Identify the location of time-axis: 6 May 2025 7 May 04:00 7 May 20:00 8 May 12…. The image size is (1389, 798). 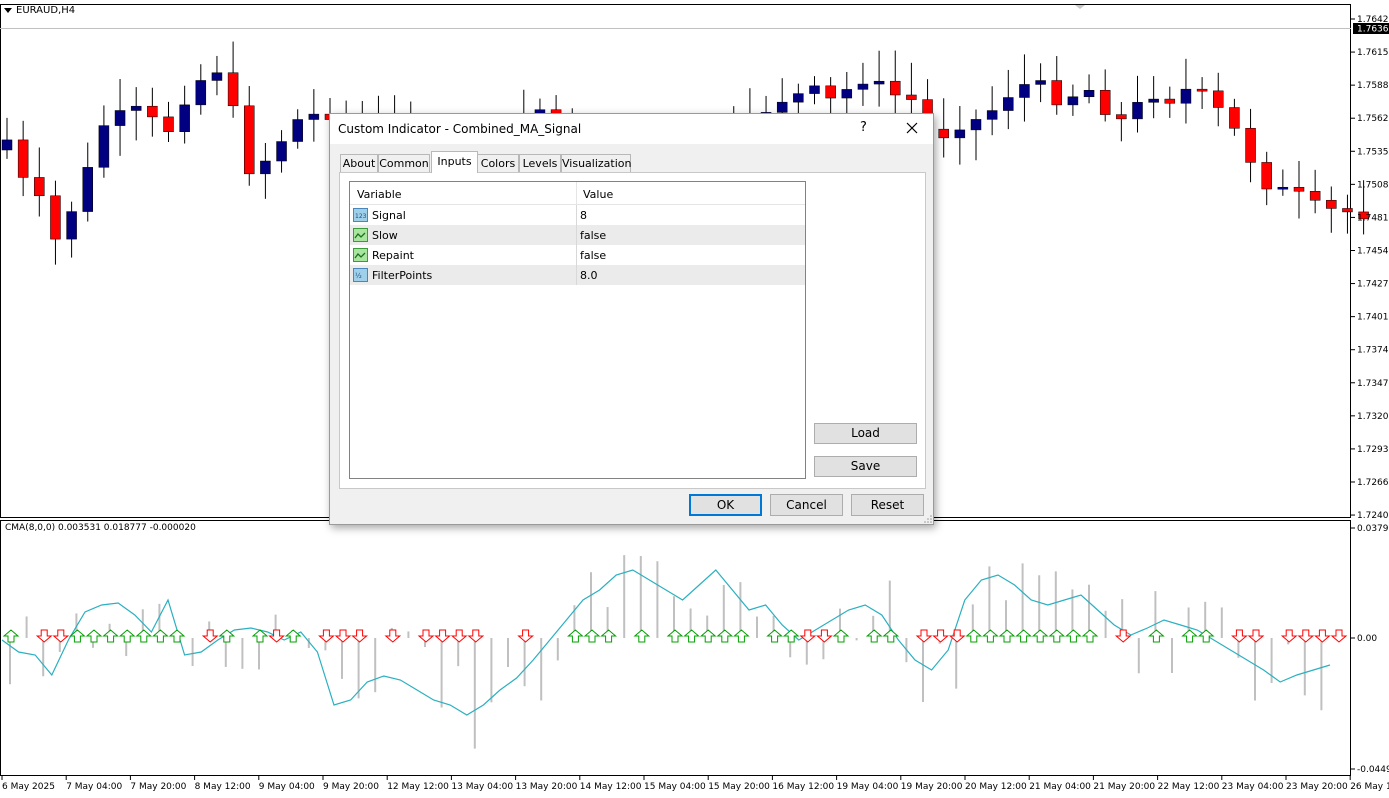
(695, 784).